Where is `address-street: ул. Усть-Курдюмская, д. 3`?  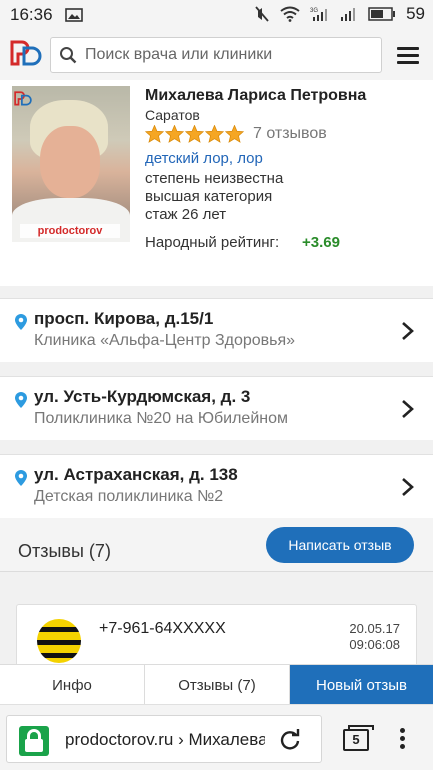 address-street: ул. Усть-Курдюмская, д. 3 is located at coordinates (142, 396).